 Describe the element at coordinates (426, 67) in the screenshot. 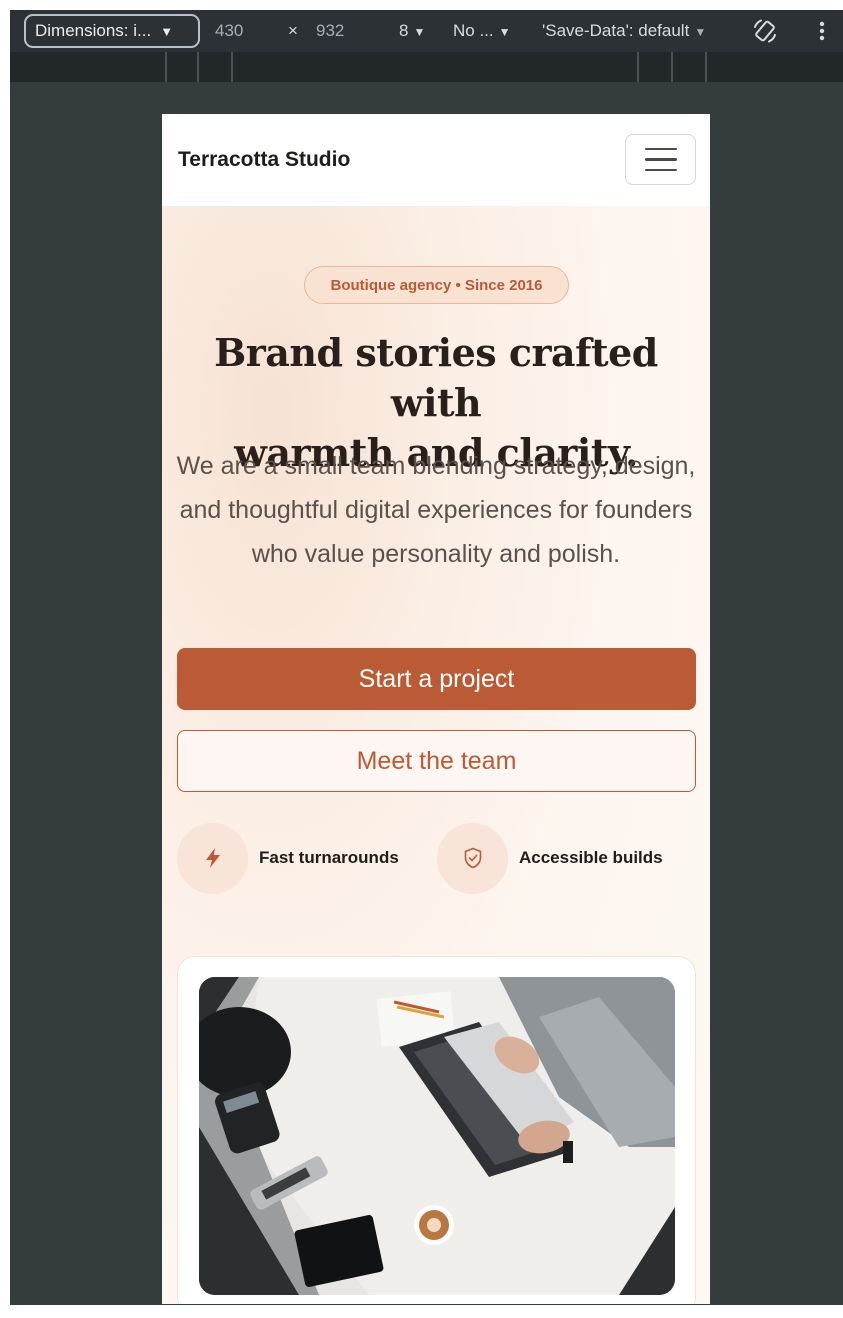

I see `media-query-ruler` at that location.